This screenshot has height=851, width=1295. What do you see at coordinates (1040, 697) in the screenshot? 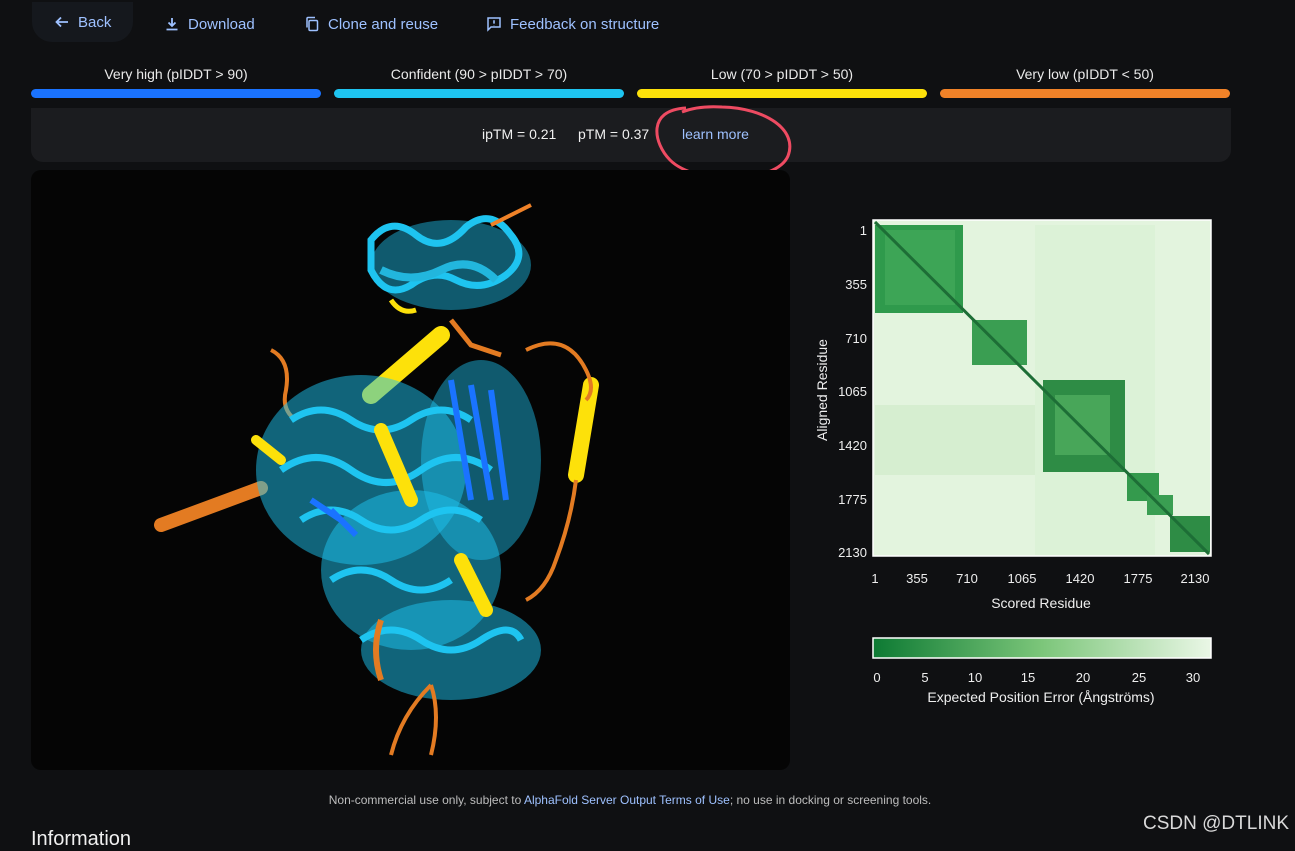
I see `pae-colorbar-label: Expected Position Error (Ångströms)` at bounding box center [1040, 697].